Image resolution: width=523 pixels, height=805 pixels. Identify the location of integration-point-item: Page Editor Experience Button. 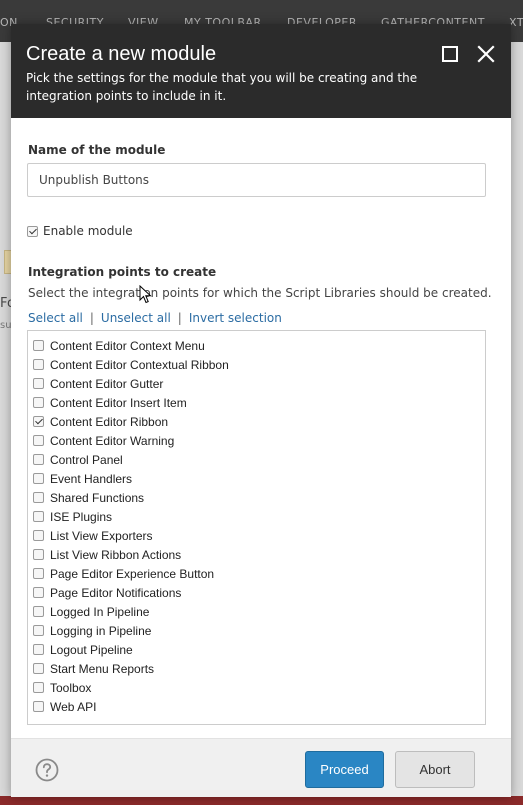
(256, 573).